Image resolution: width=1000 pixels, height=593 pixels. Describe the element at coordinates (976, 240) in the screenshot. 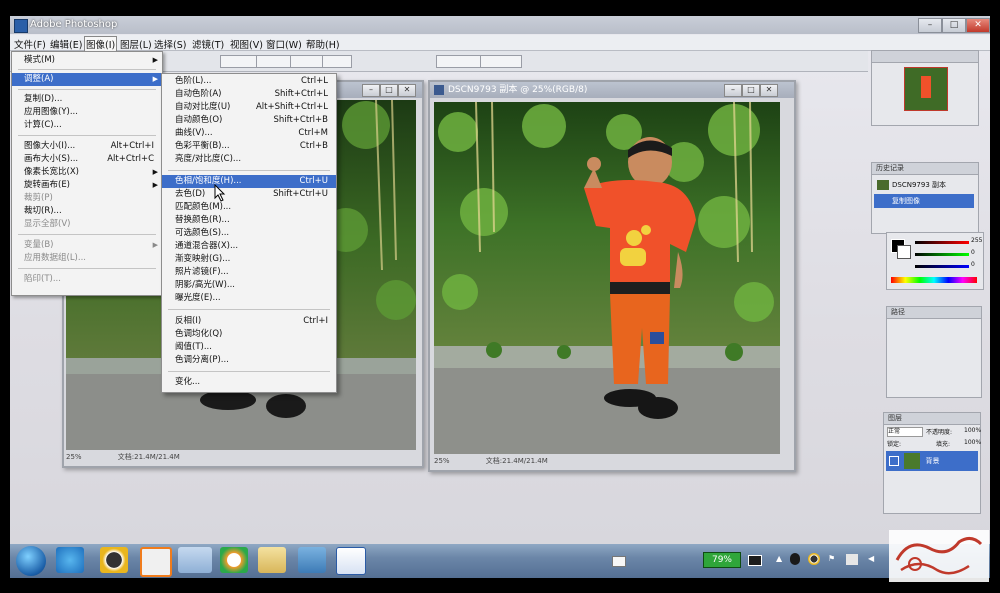

I see `red-value: 255` at that location.